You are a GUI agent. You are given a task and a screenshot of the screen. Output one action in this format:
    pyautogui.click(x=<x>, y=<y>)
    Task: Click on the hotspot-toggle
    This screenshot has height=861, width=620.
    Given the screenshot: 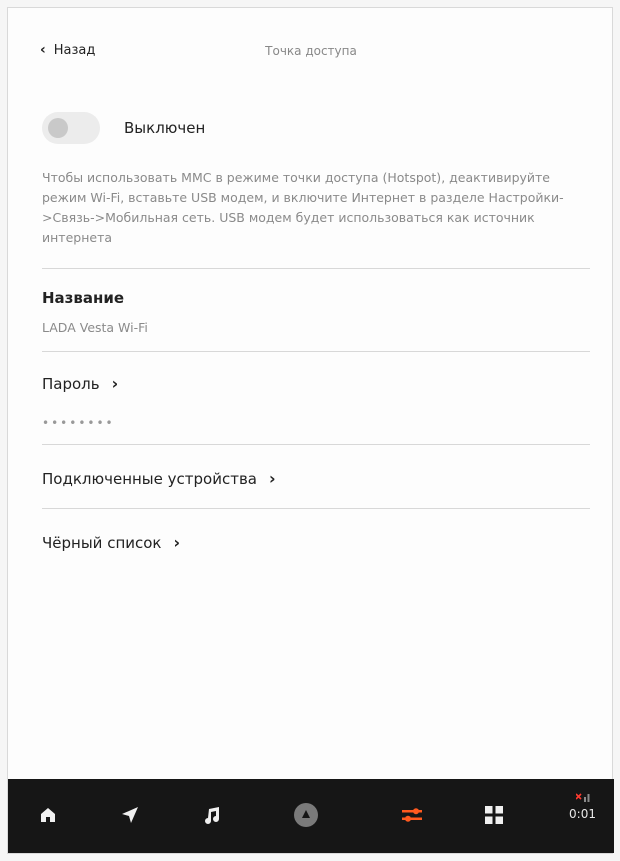 What is the action you would take?
    pyautogui.click(x=71, y=128)
    